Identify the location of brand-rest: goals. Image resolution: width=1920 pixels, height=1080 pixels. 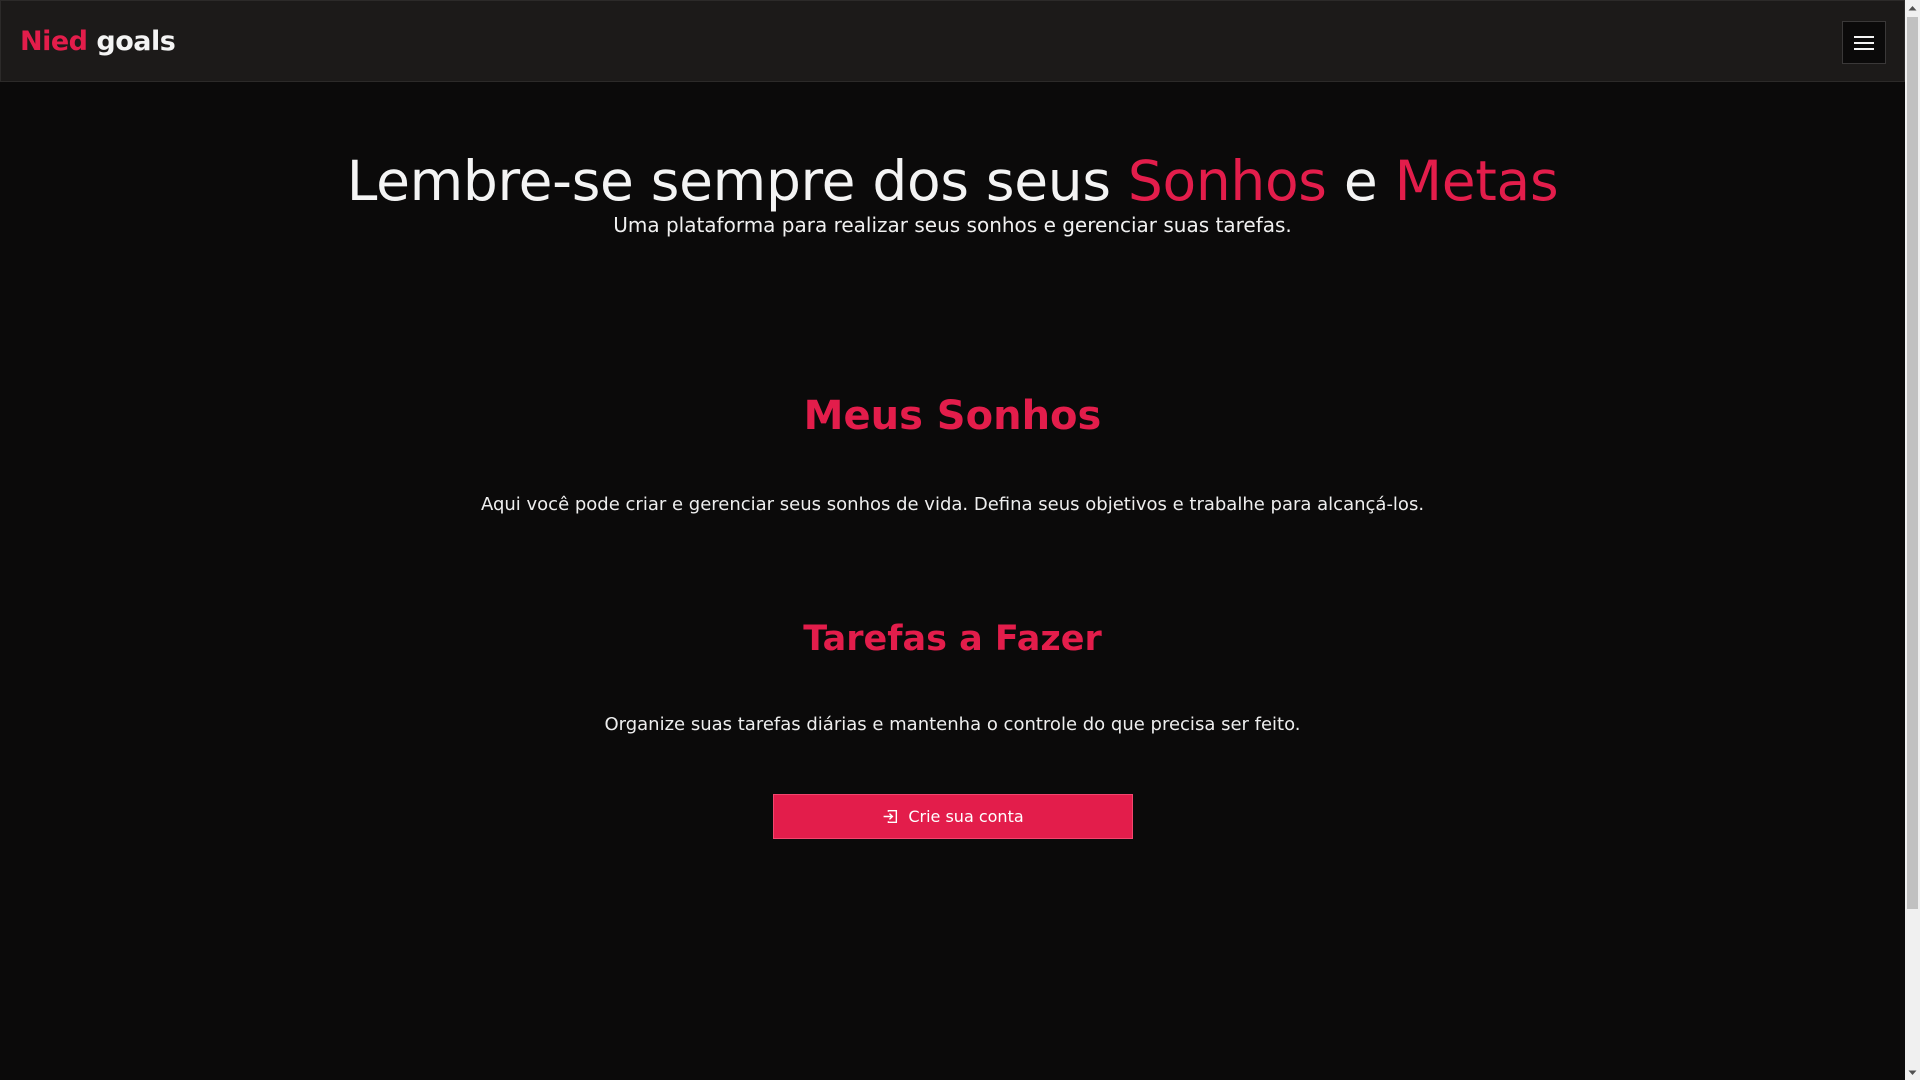
(136, 41).